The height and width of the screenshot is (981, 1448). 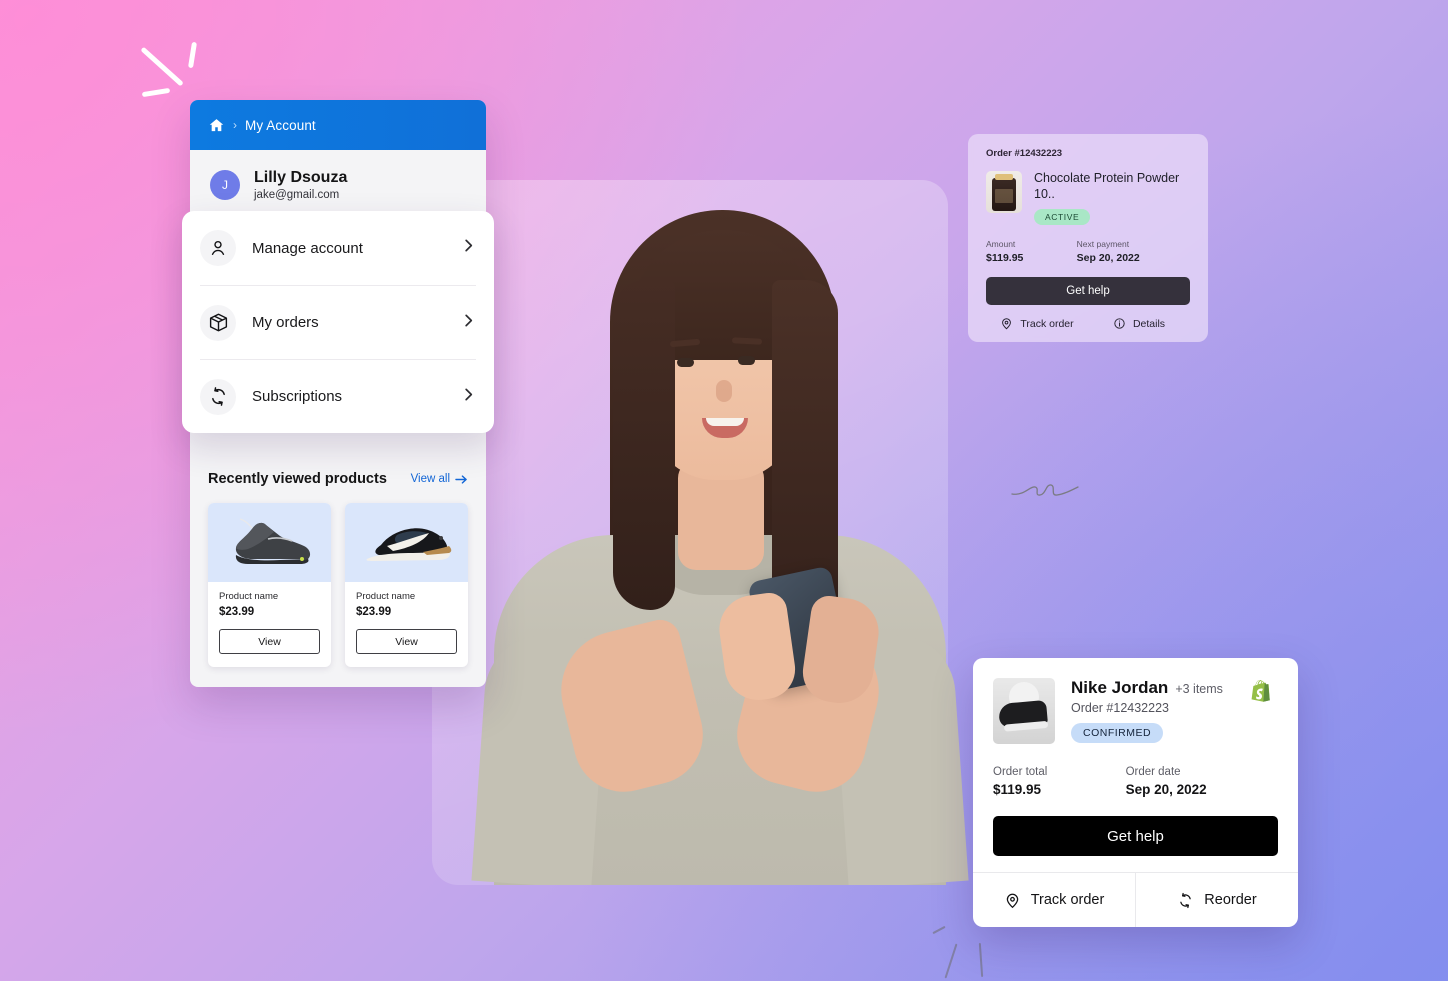 What do you see at coordinates (1045, 490) in the screenshot?
I see `decorative-squiggle-icon` at bounding box center [1045, 490].